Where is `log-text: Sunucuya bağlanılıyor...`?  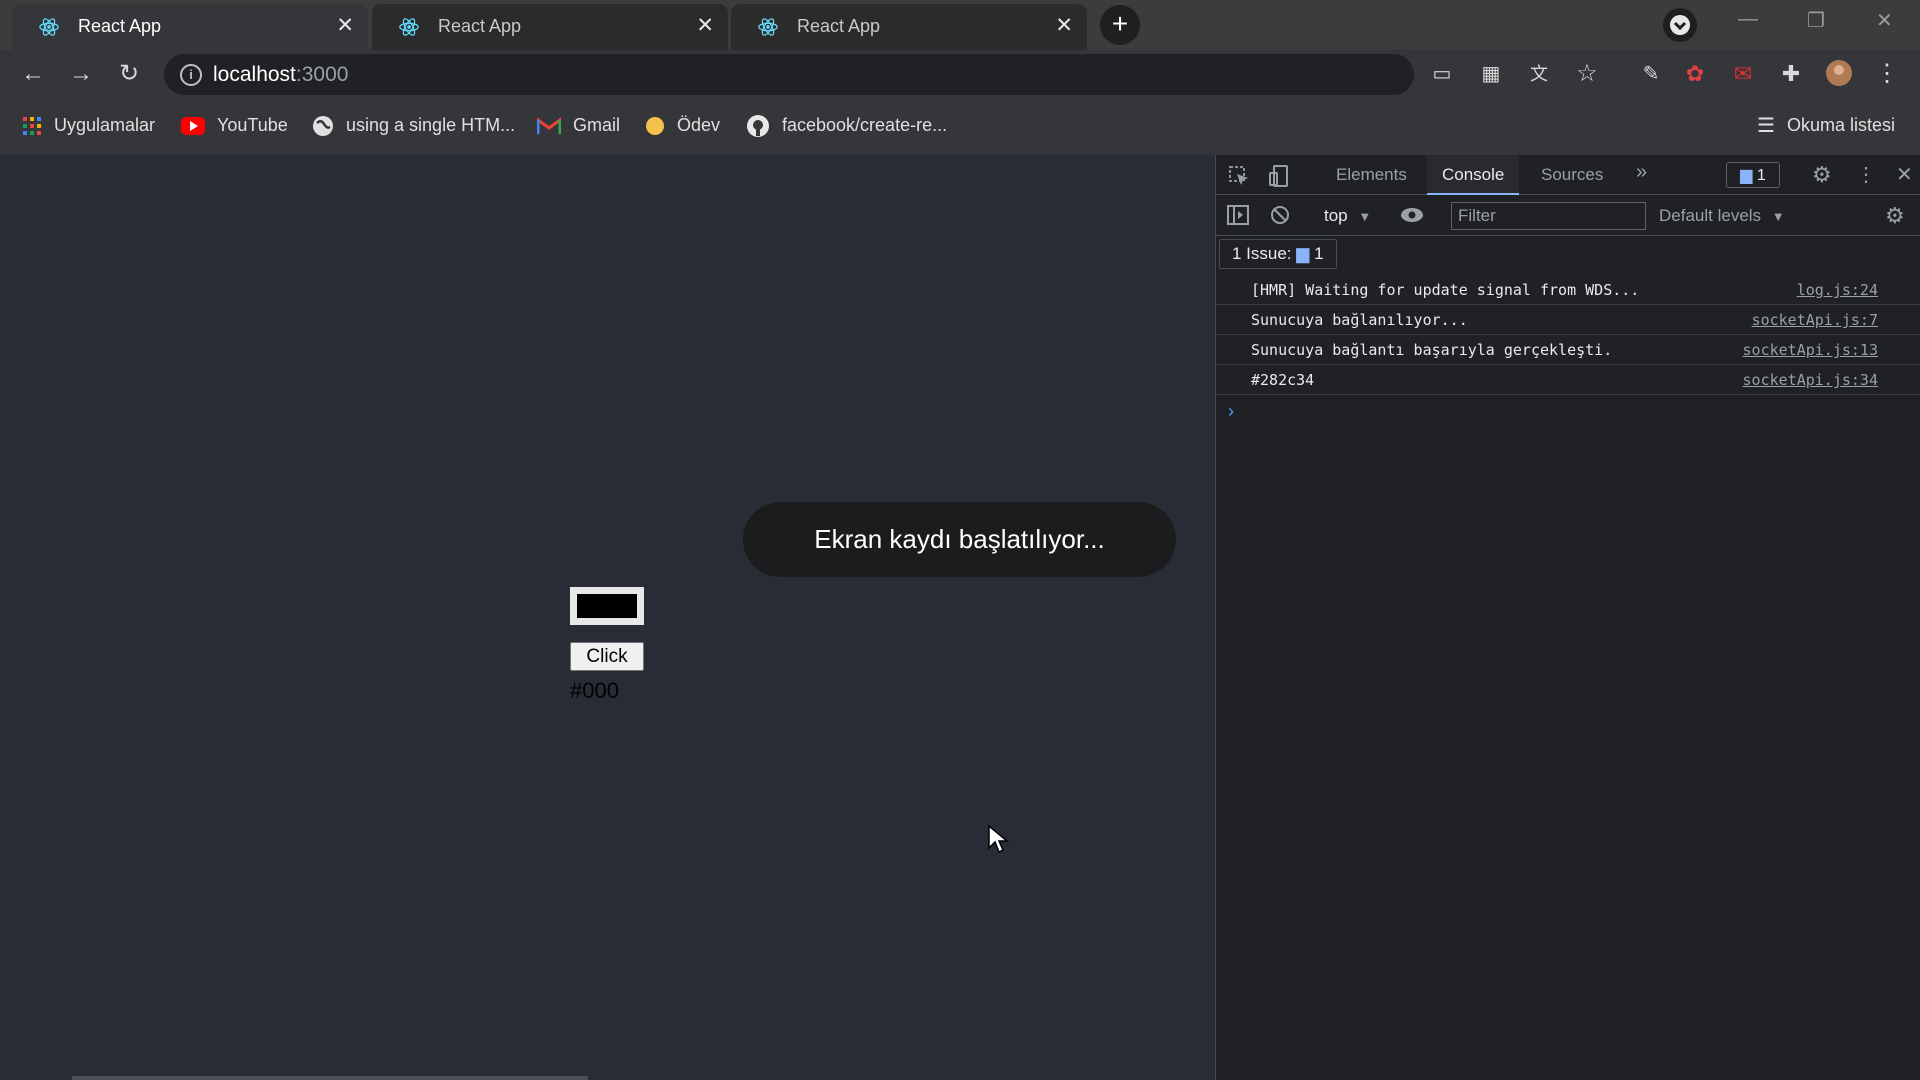
log-text: Sunucuya bağlanılıyor... is located at coordinates (1359, 320).